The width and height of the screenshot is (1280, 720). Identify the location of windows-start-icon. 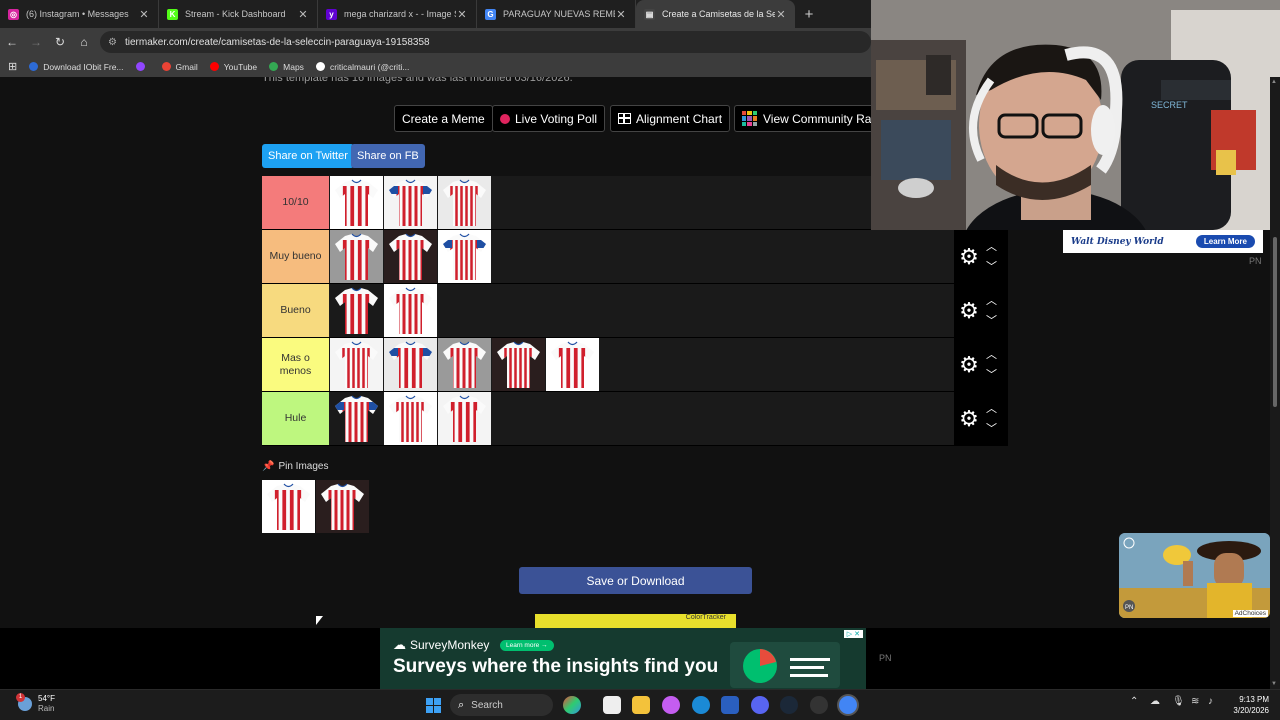
(433, 705).